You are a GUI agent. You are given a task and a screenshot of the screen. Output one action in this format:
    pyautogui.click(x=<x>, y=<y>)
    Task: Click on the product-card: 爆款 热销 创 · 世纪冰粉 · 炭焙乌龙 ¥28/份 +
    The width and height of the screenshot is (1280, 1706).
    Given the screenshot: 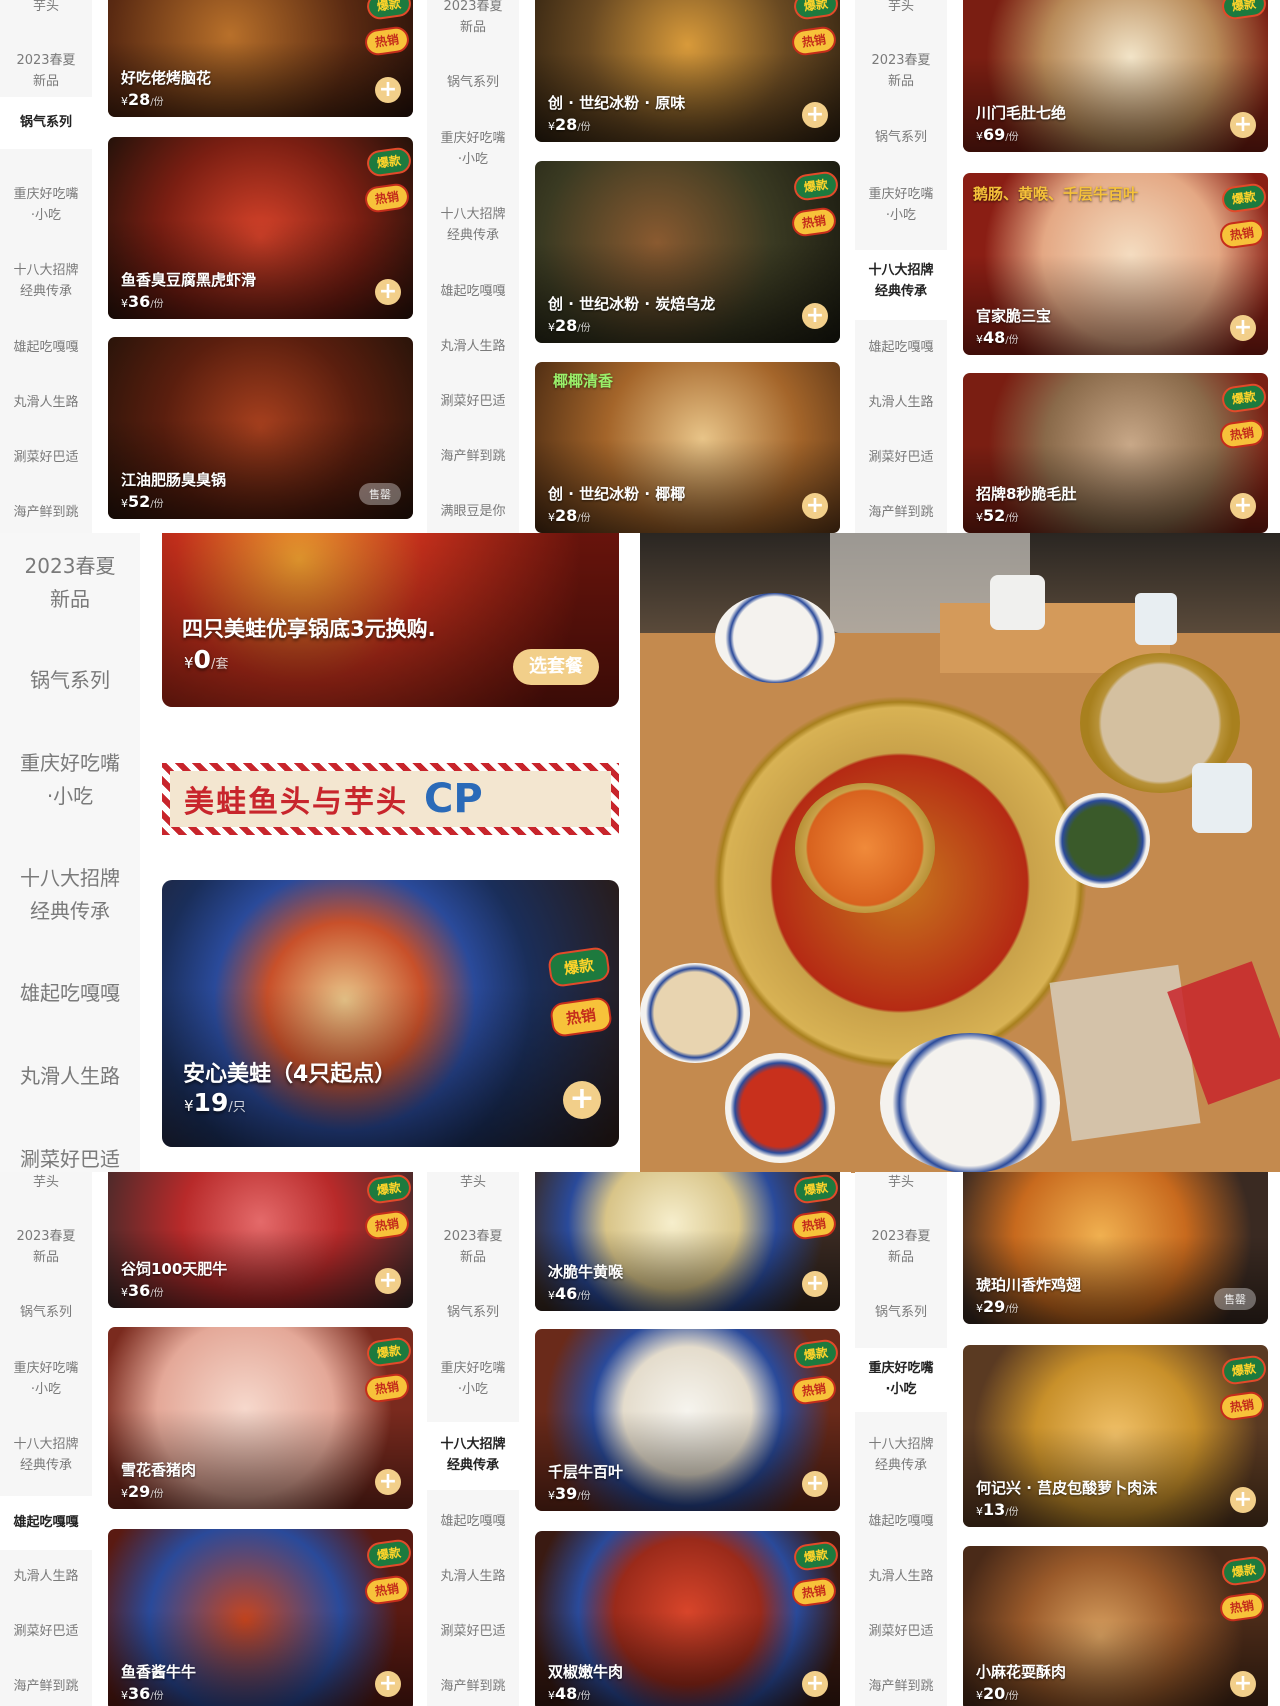 What is the action you would take?
    pyautogui.click(x=687, y=252)
    